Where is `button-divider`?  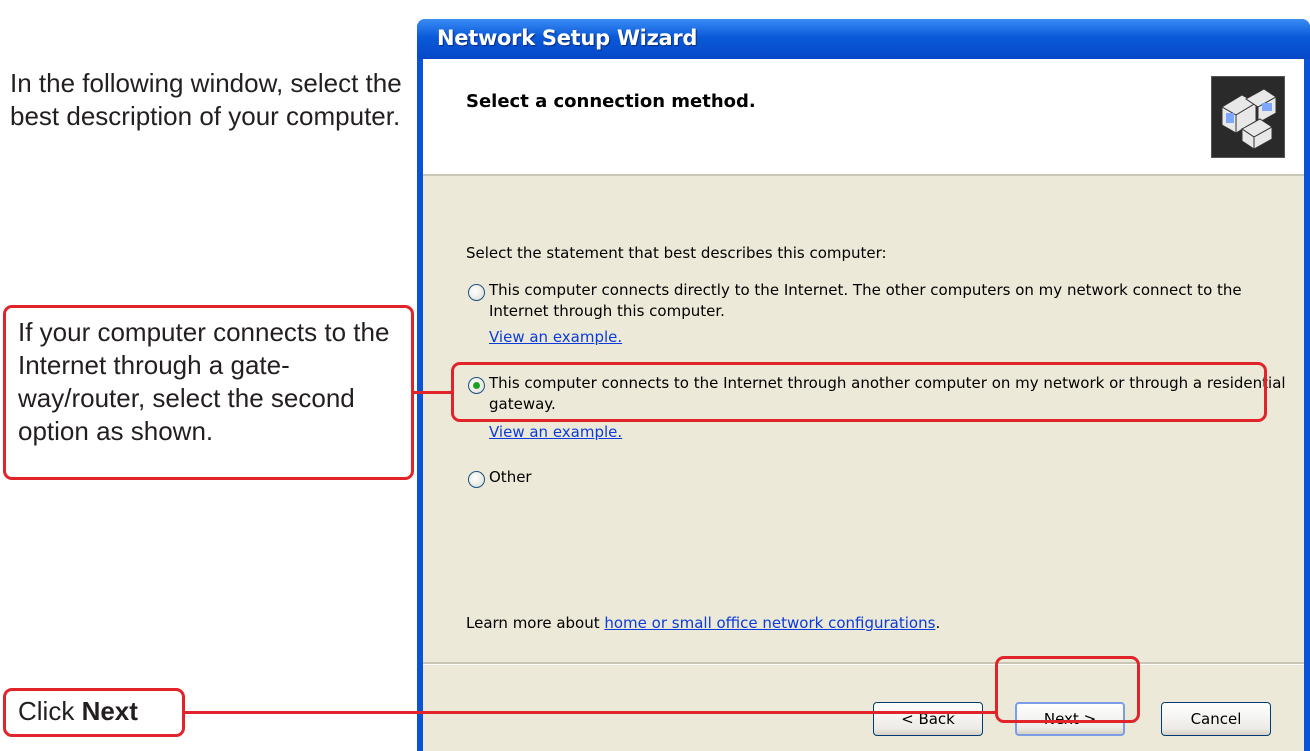 button-divider is located at coordinates (863, 663).